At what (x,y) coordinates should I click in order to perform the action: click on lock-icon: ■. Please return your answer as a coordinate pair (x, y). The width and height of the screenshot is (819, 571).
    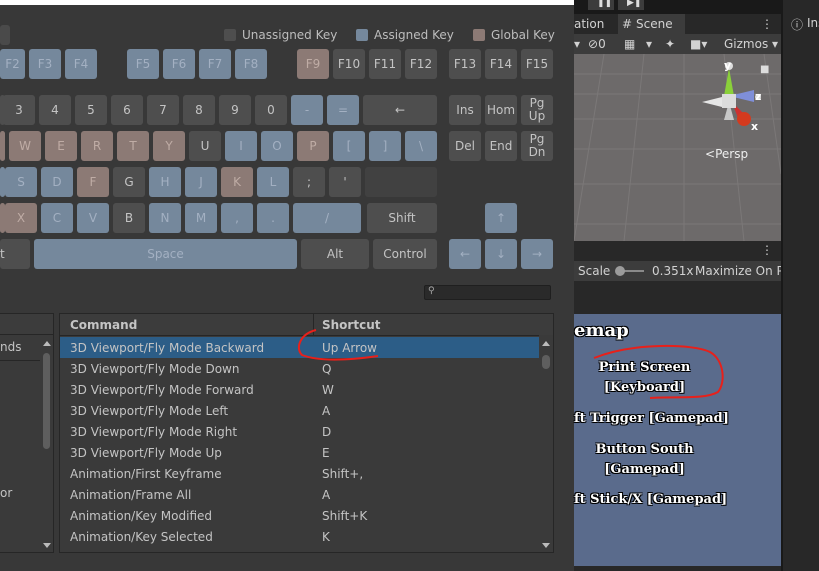
    Looking at the image, I should click on (764, 69).